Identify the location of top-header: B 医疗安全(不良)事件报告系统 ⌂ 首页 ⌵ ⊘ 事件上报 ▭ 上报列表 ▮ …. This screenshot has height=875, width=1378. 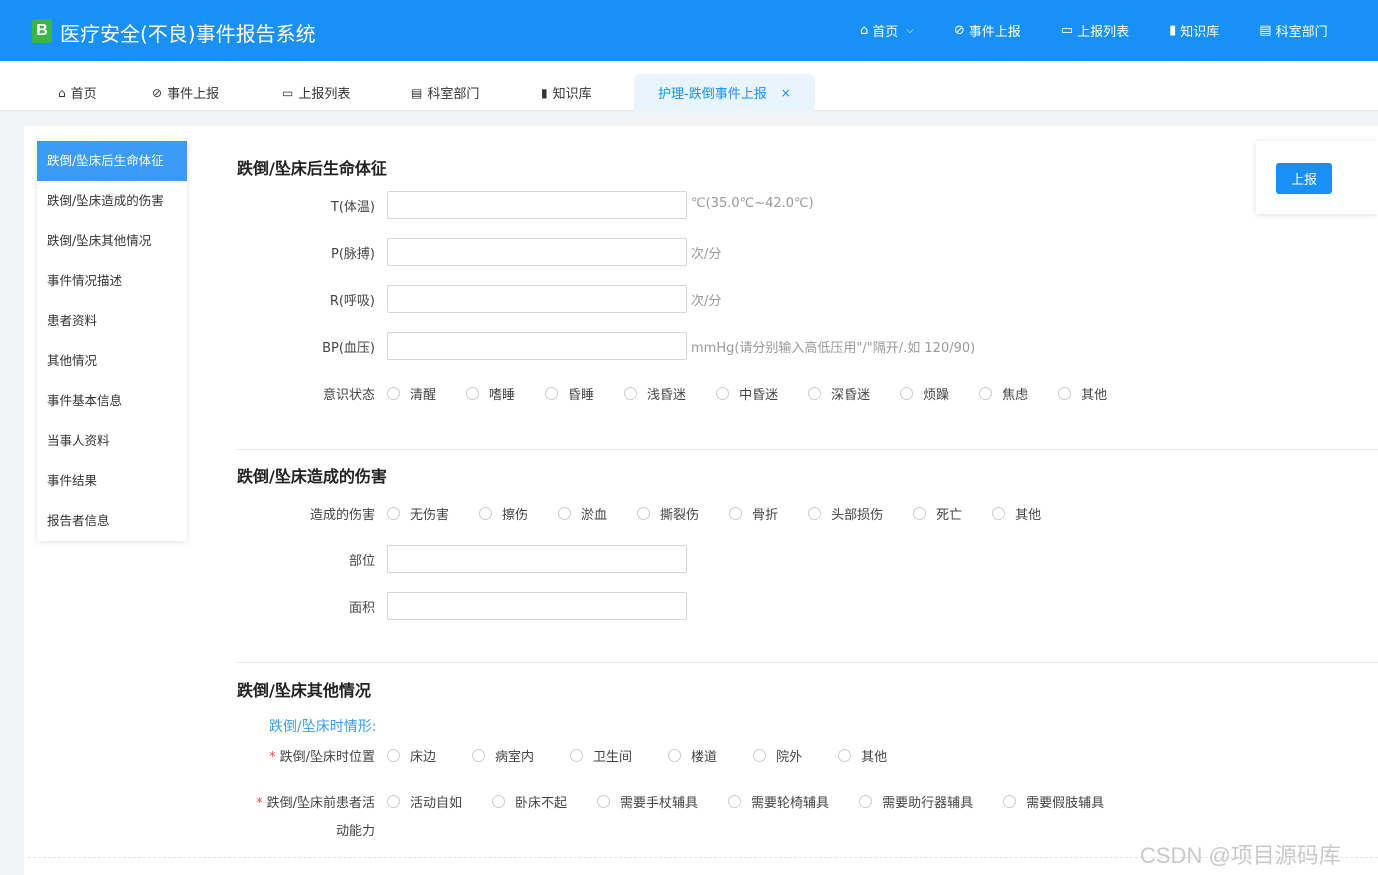
(689, 30).